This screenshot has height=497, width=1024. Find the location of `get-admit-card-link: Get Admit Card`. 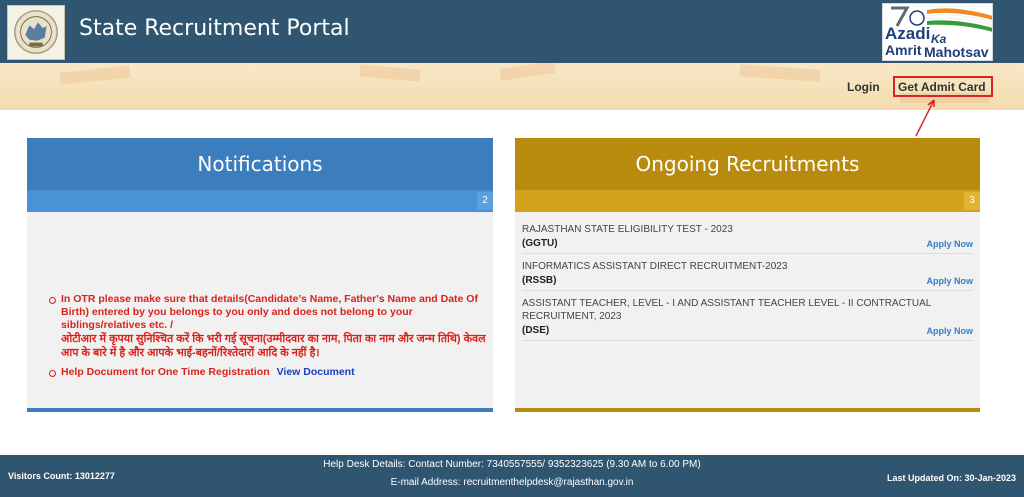

get-admit-card-link: Get Admit Card is located at coordinates (943, 86).